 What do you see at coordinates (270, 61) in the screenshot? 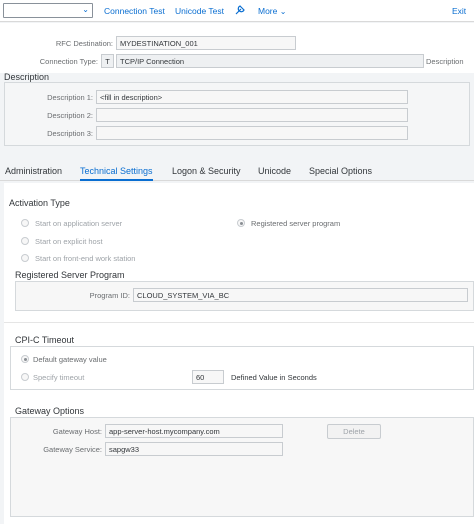
I see `connection-type-field: TCP/IP Connection` at bounding box center [270, 61].